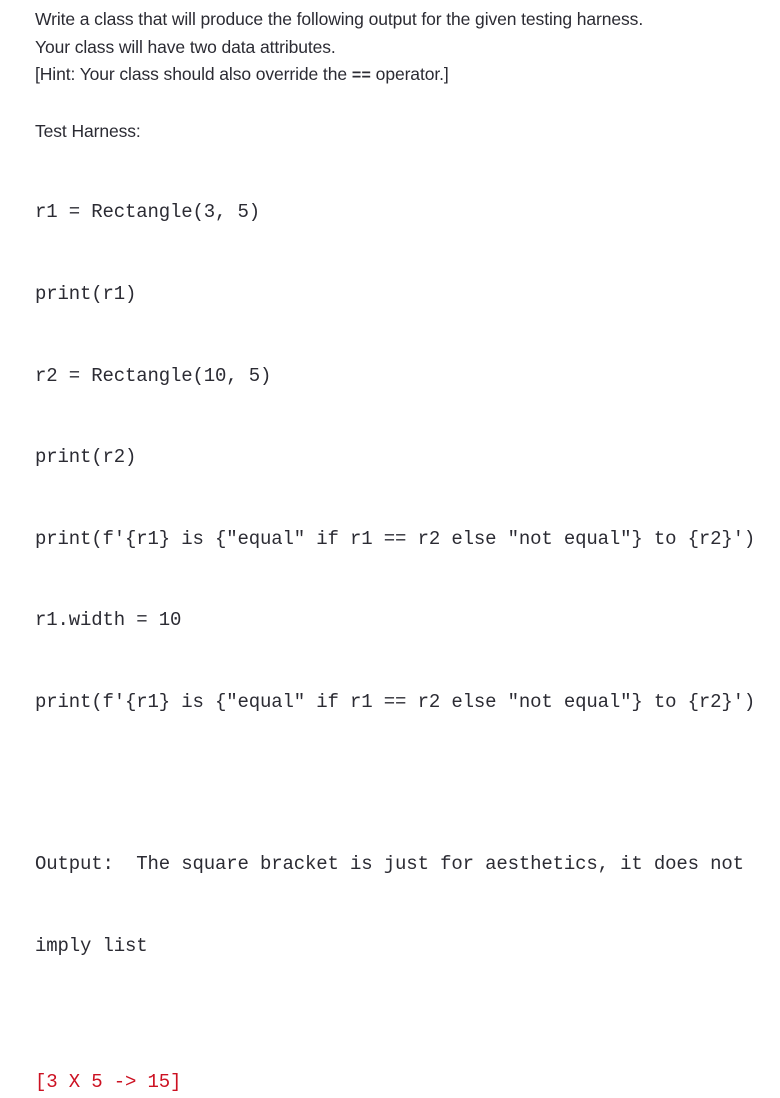 This screenshot has width=780, height=1098. What do you see at coordinates (361, 76) in the screenshot?
I see `equality-operator-token: ==` at bounding box center [361, 76].